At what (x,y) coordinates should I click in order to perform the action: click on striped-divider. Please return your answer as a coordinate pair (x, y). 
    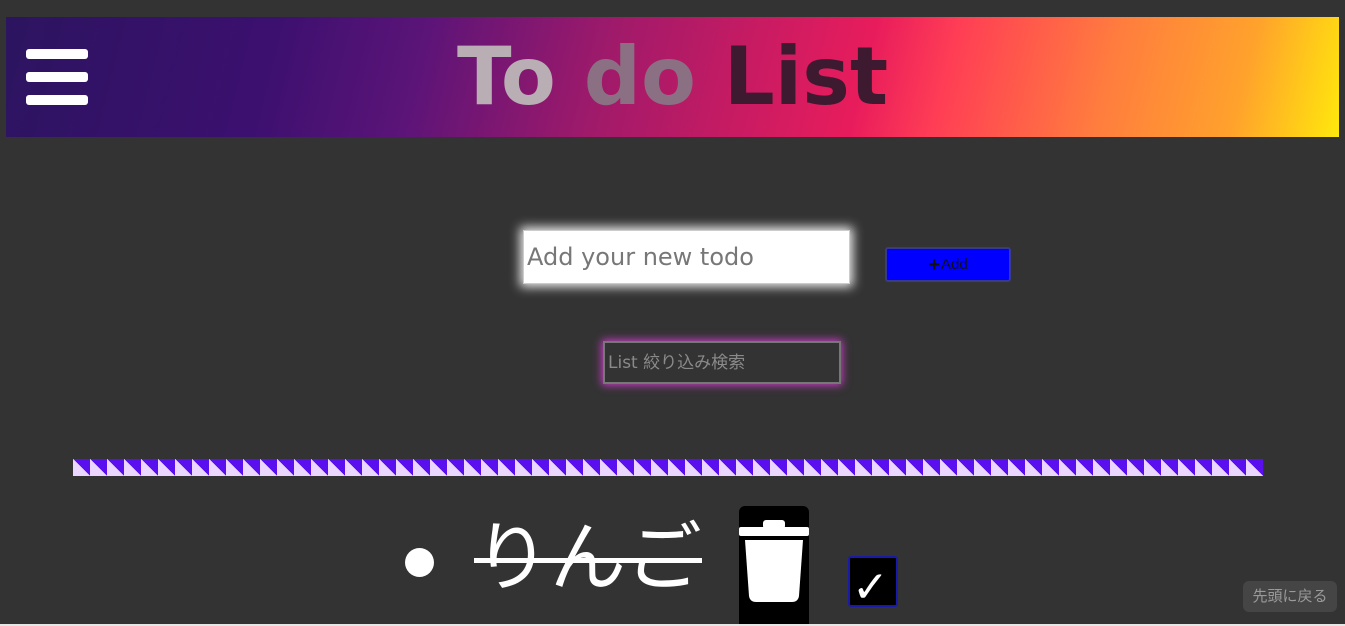
    Looking at the image, I should click on (668, 467).